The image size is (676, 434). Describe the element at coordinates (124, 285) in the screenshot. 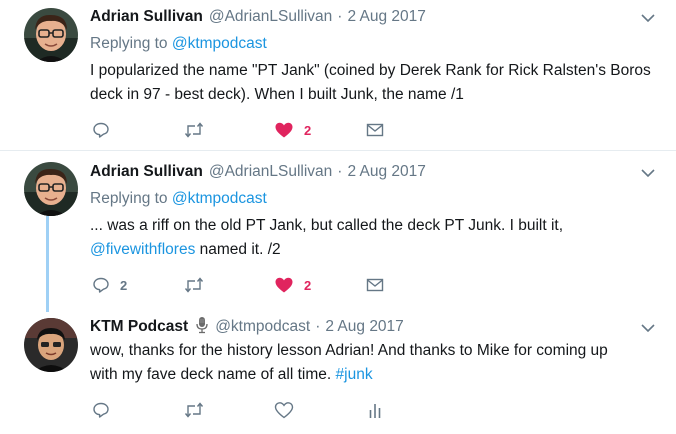

I see `reply-count: 2` at that location.